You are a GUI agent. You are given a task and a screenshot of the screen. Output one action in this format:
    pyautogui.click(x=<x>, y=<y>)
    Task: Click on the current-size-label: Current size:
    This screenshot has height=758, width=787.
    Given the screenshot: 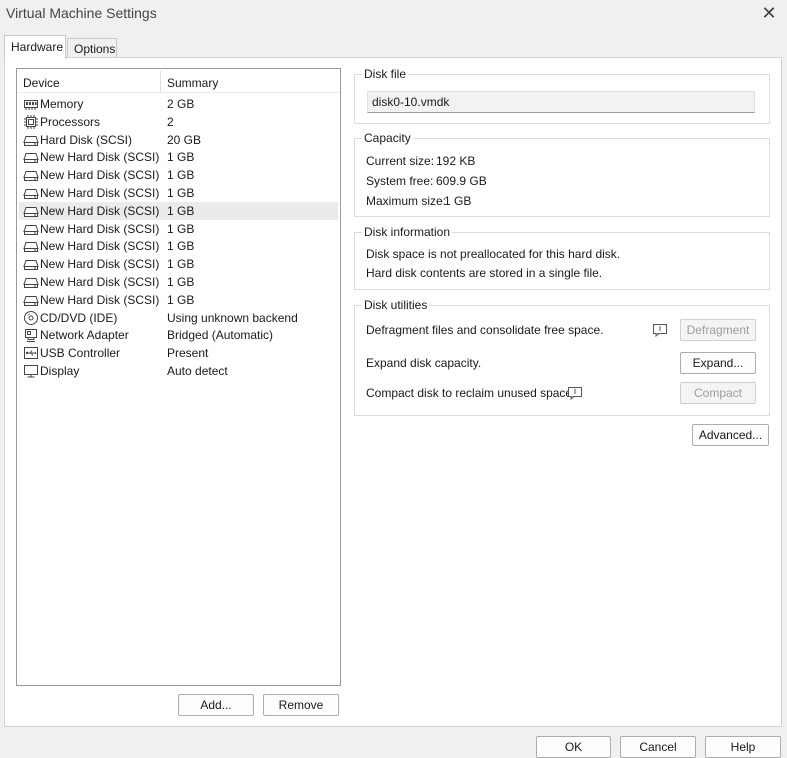 What is the action you would take?
    pyautogui.click(x=400, y=161)
    